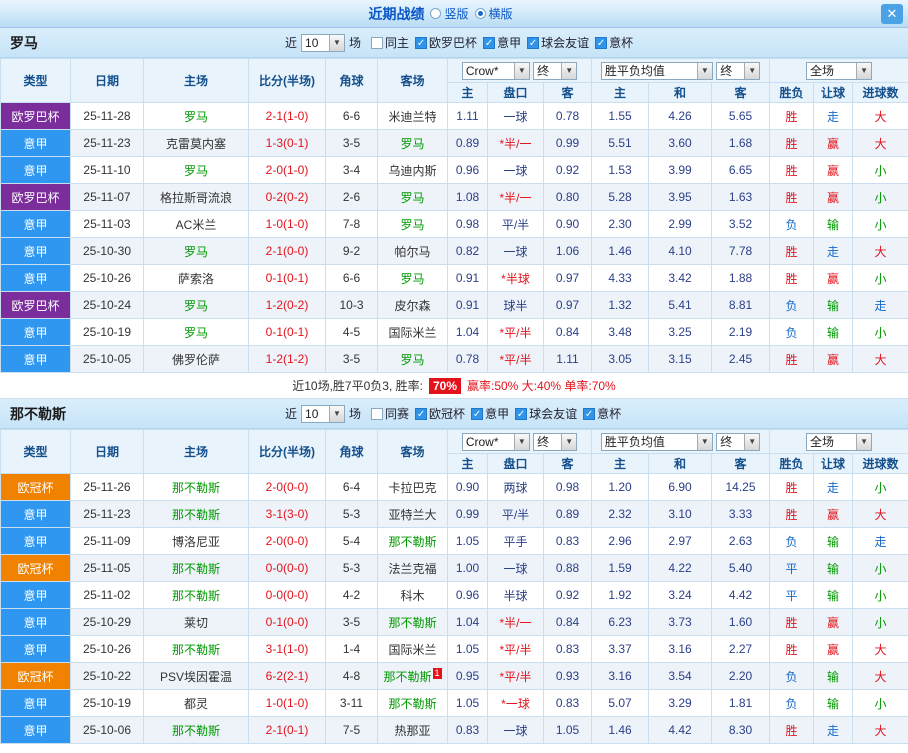 The width and height of the screenshot is (908, 753). I want to click on filter-checkbox-欧冠杯: ✓ 欧冠杯, so click(440, 413).